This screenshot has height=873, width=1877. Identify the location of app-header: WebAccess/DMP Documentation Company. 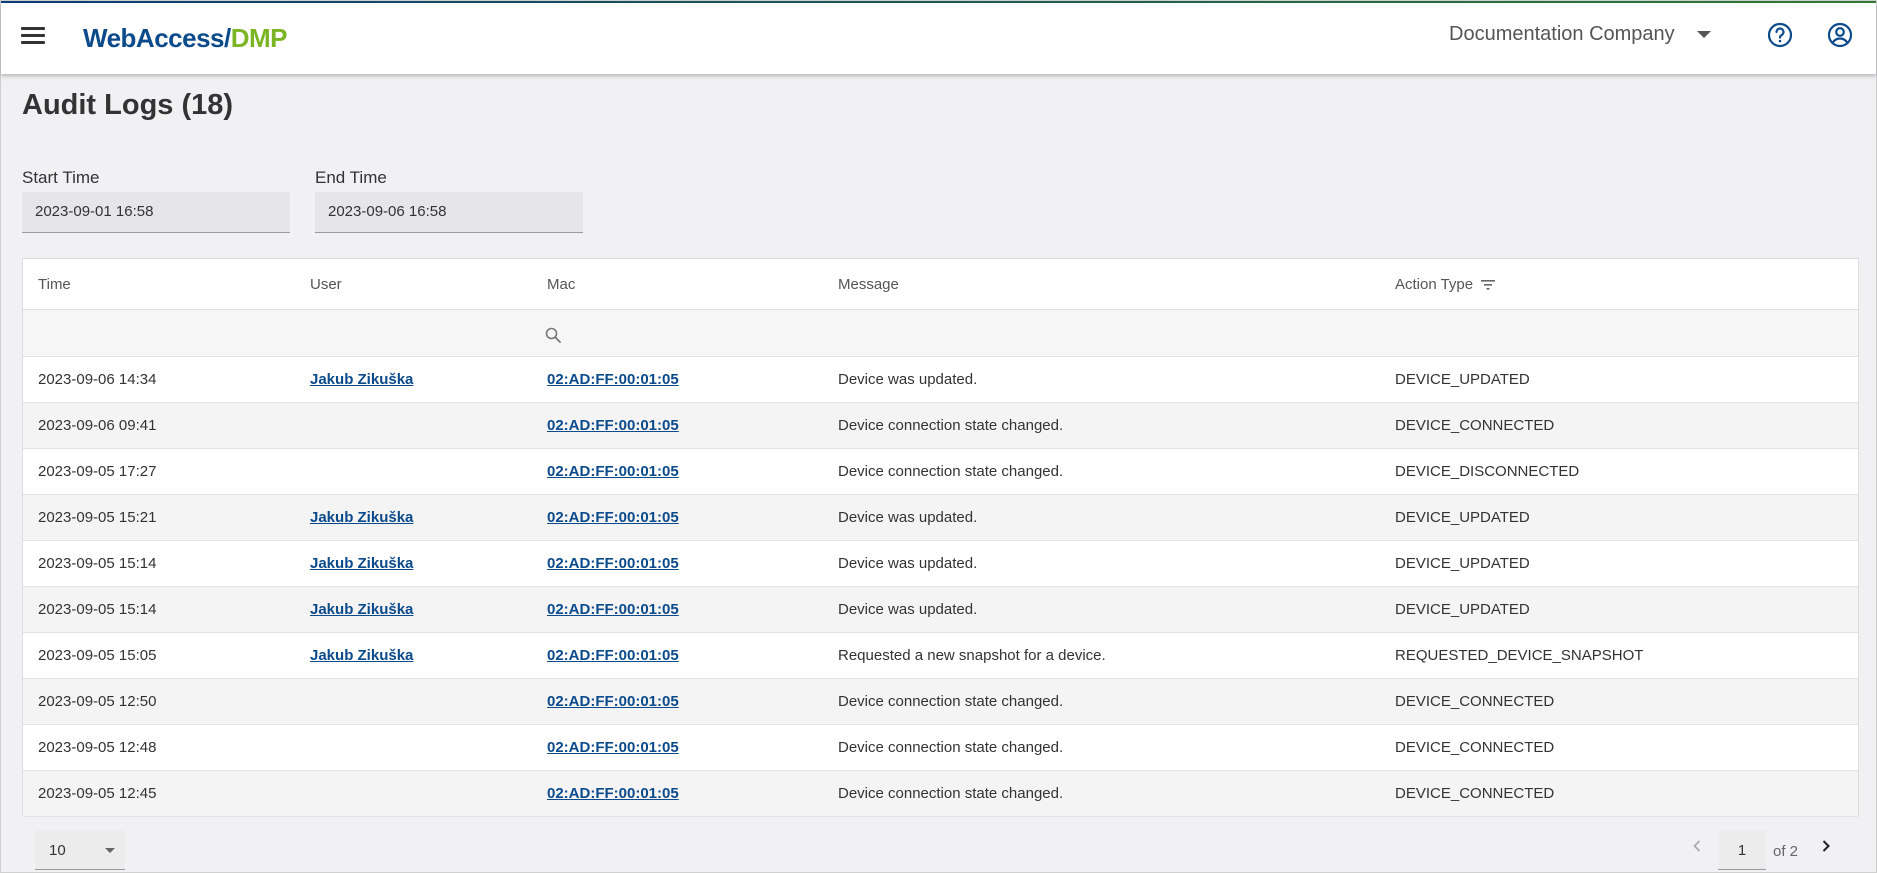
(938, 38).